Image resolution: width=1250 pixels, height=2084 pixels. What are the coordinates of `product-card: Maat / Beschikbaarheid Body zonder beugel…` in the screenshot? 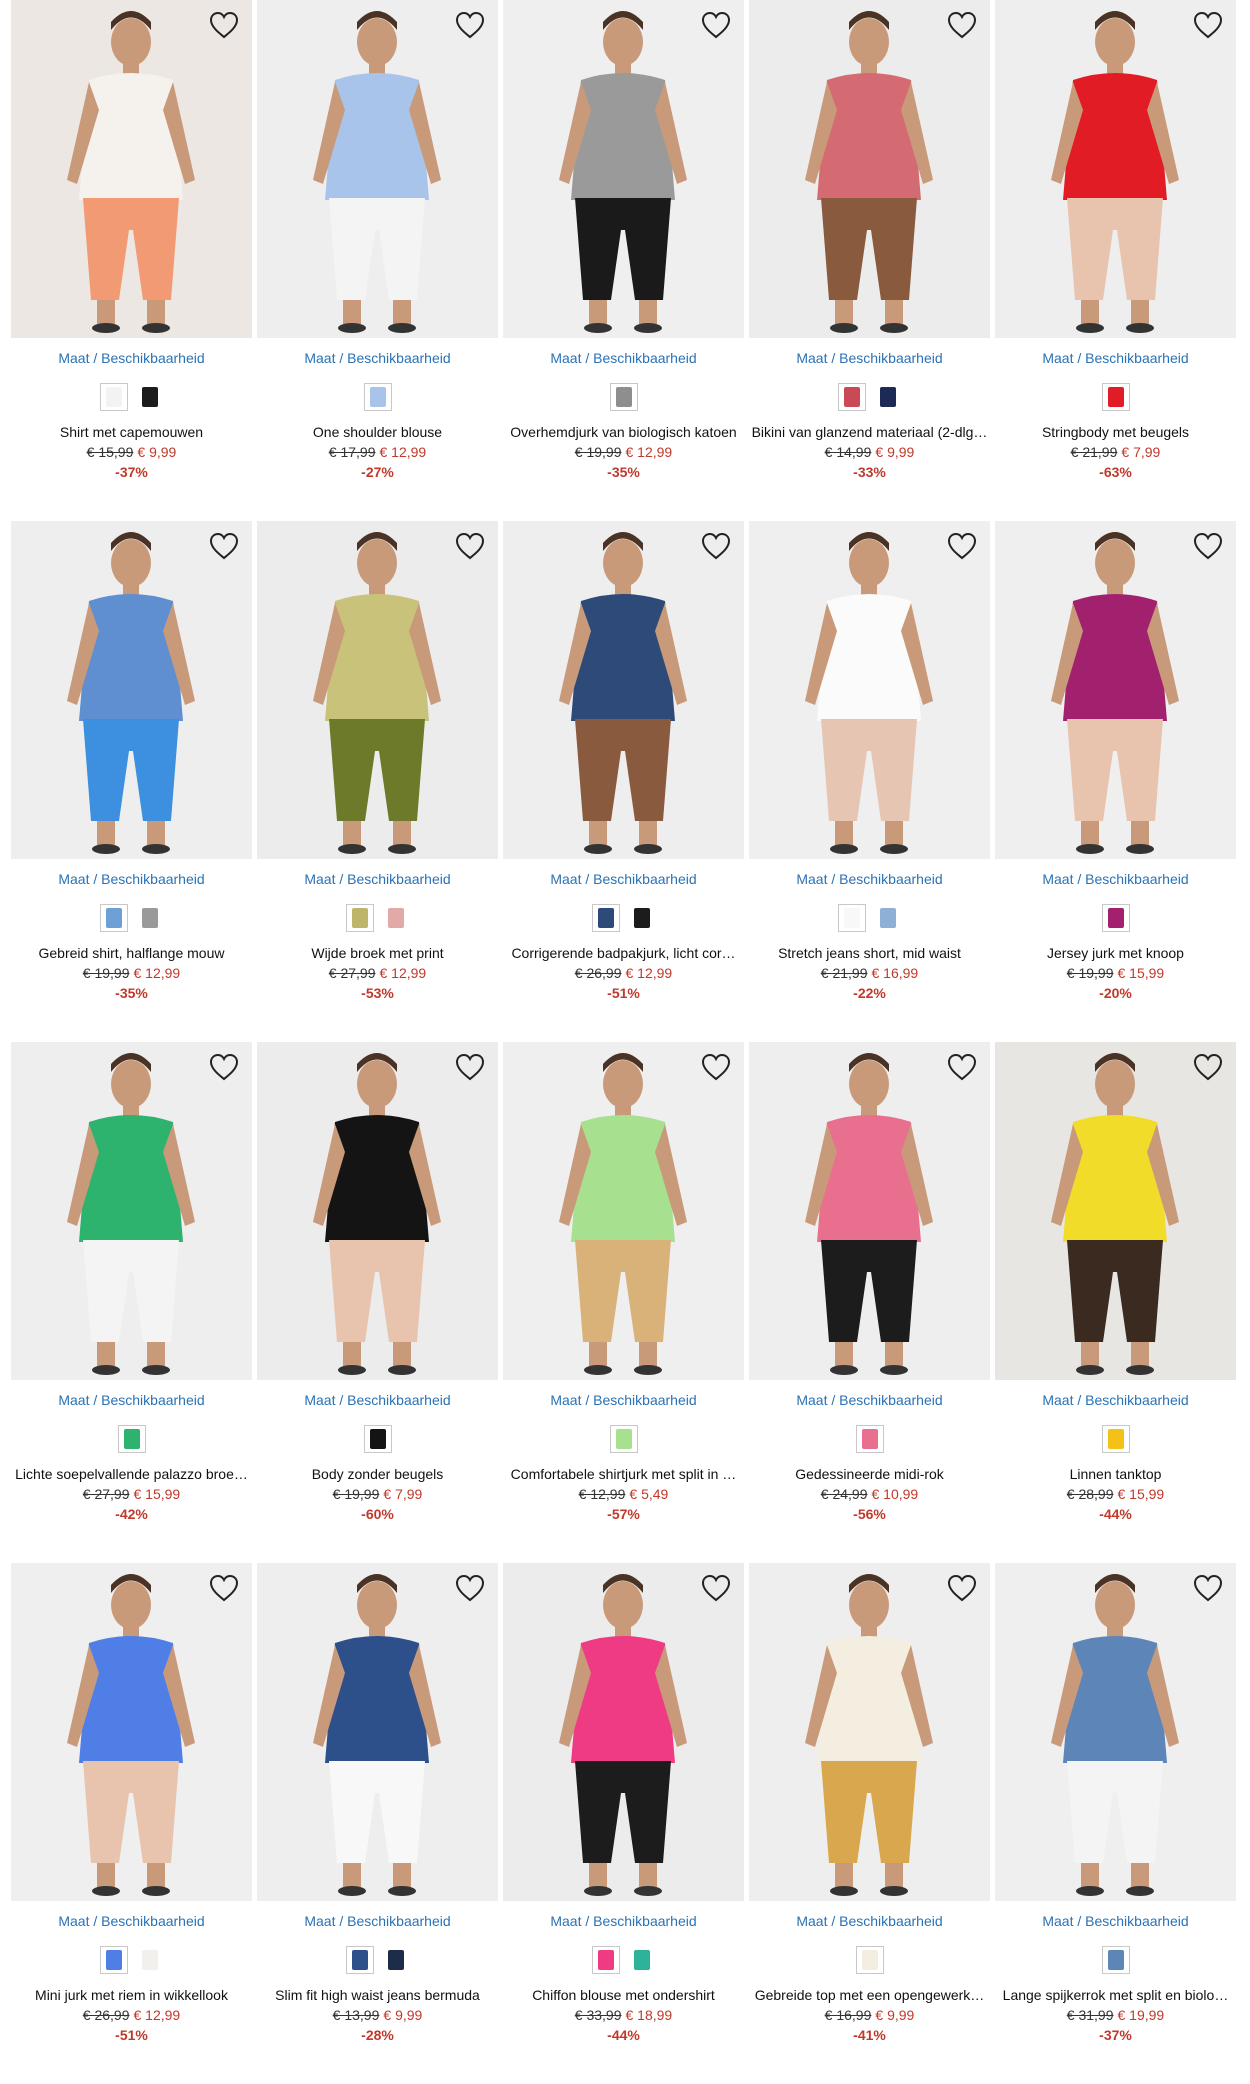 It's located at (377, 1302).